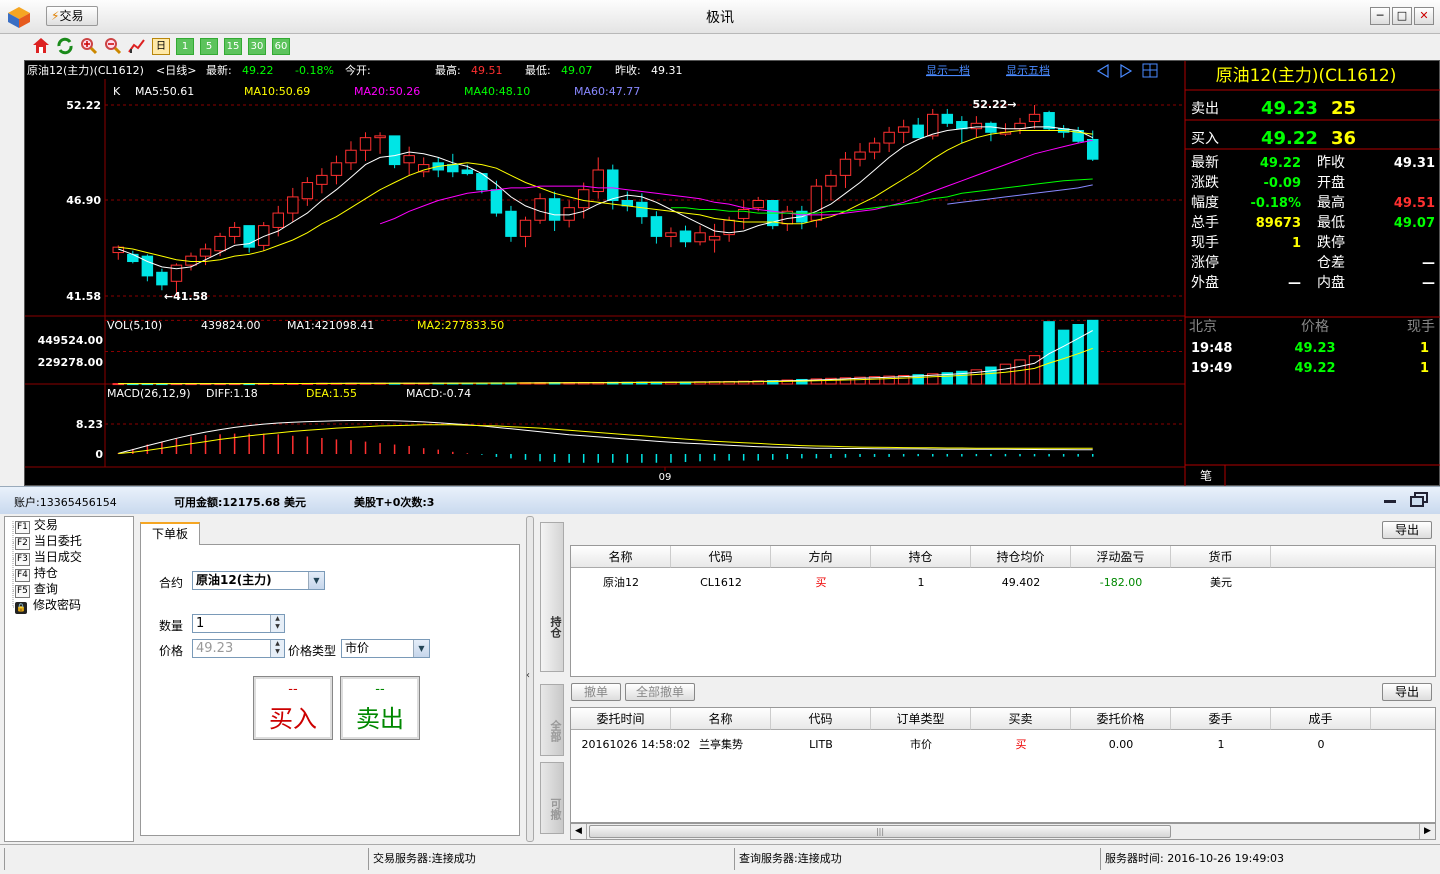 Image resolution: width=1440 pixels, height=874 pixels. I want to click on menu-query: F5 查询, so click(36, 589).